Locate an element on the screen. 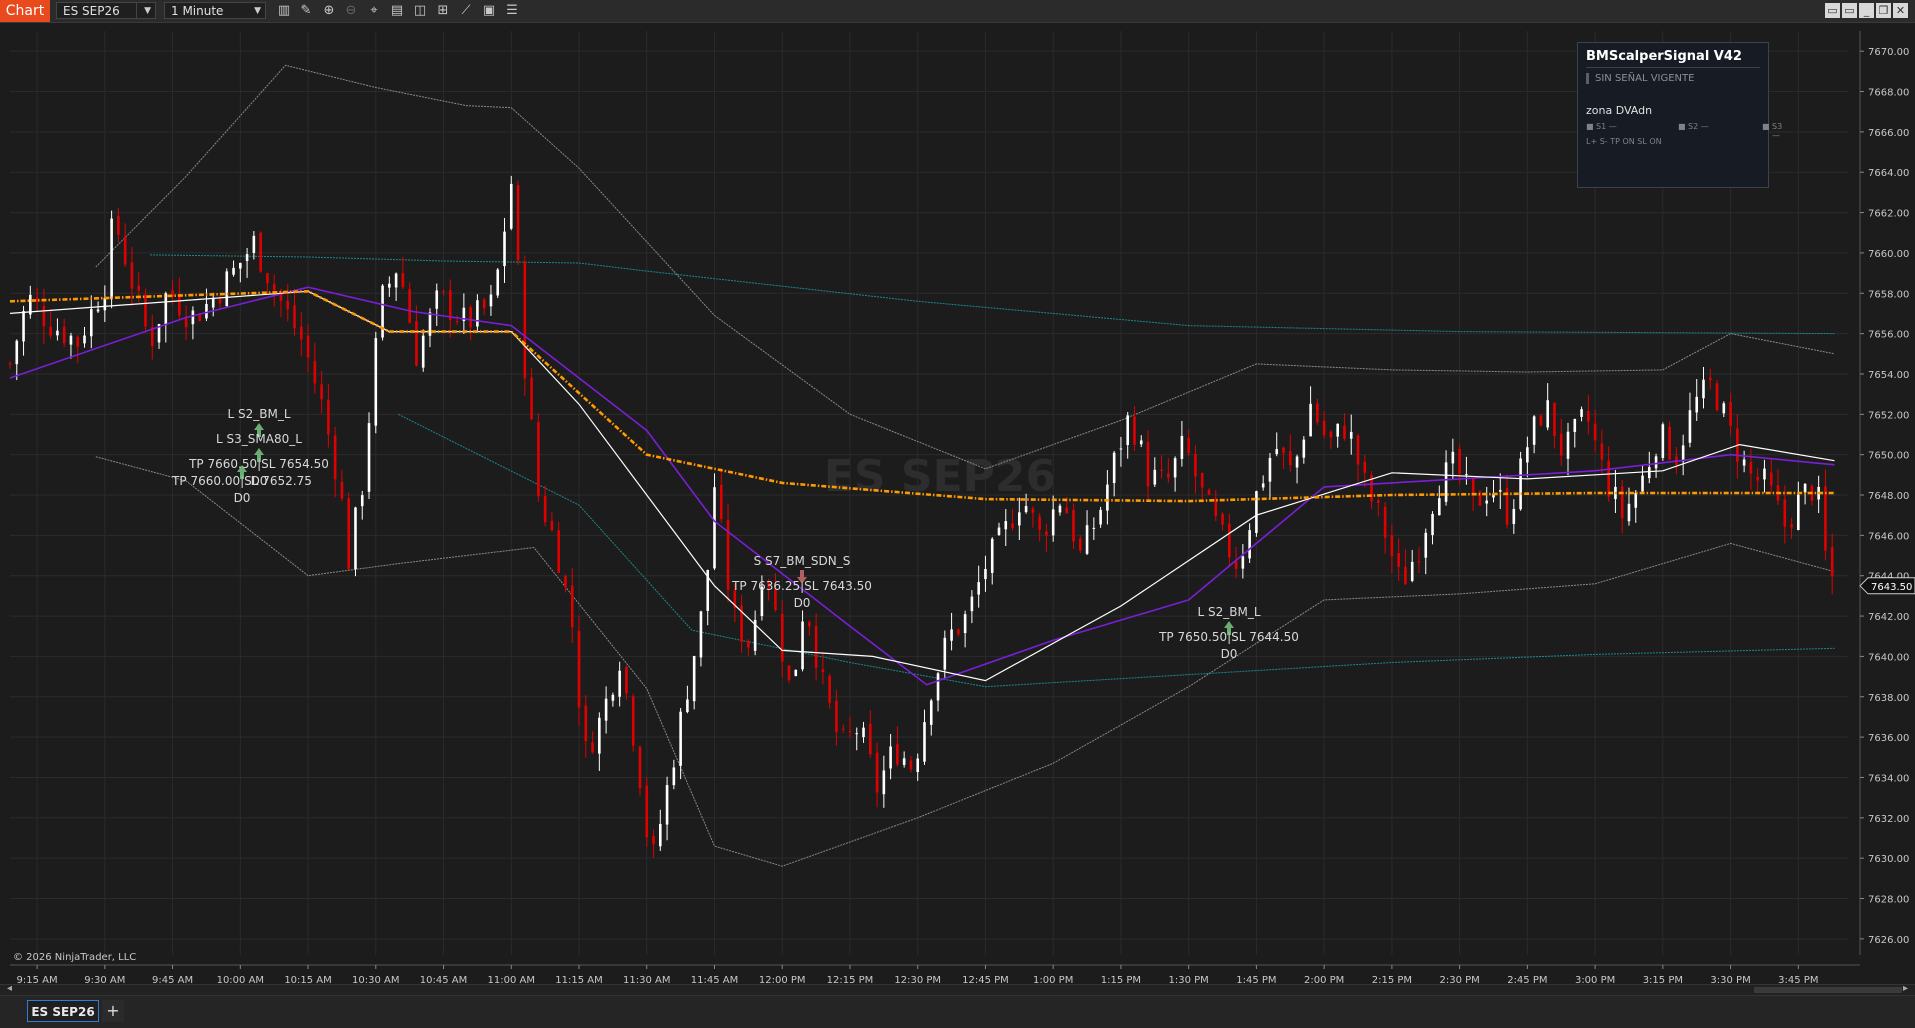 Image resolution: width=1915 pixels, height=1028 pixels. price-tick-label: 7656.00 is located at coordinates (1888, 335).